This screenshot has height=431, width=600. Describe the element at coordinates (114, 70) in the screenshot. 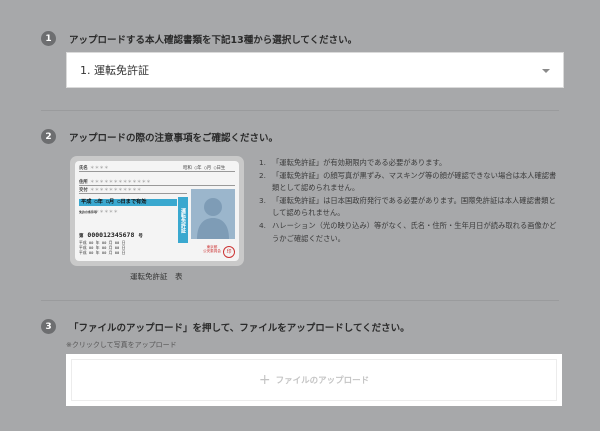

I see `selected-document-value: 1. 運転免許証` at that location.